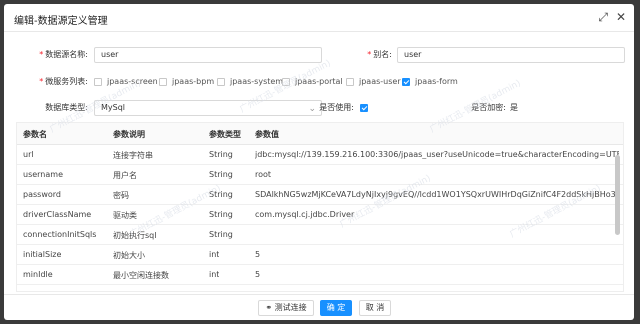  I want to click on ok-button: 确 定, so click(336, 308).